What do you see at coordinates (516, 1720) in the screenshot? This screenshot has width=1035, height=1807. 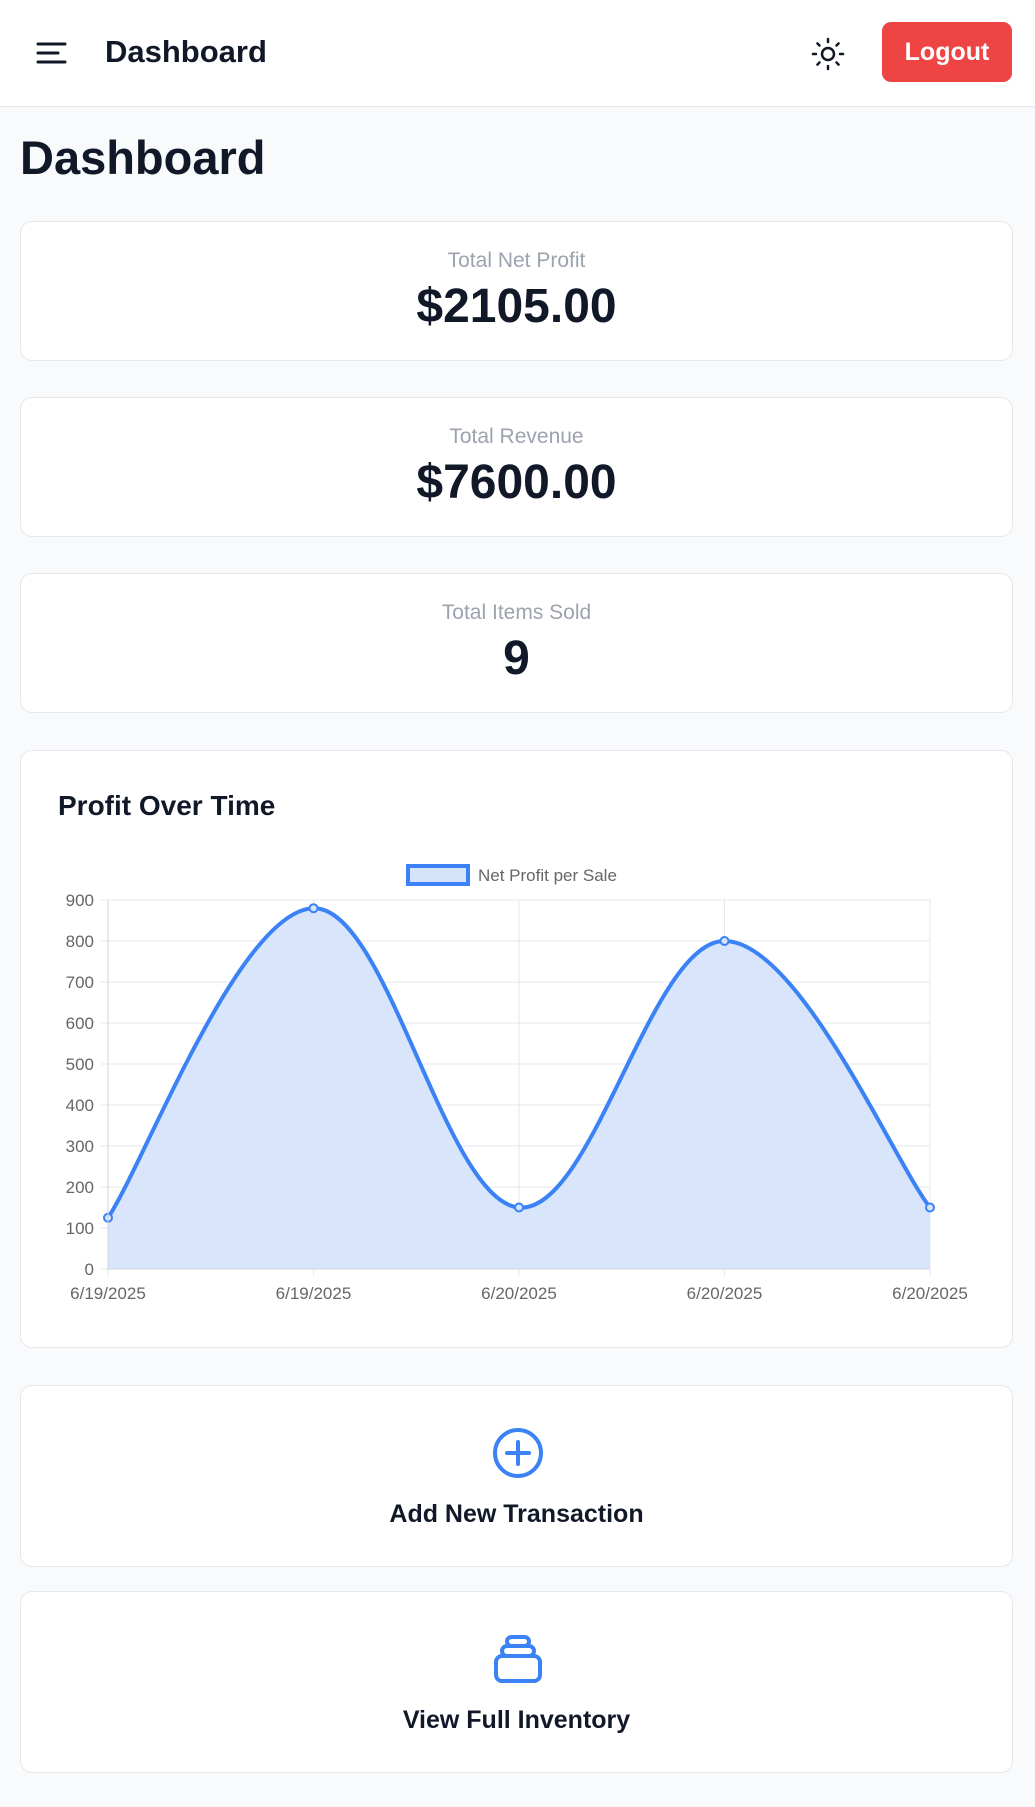 I see `view-inventory-label: View Full Inventory` at bounding box center [516, 1720].